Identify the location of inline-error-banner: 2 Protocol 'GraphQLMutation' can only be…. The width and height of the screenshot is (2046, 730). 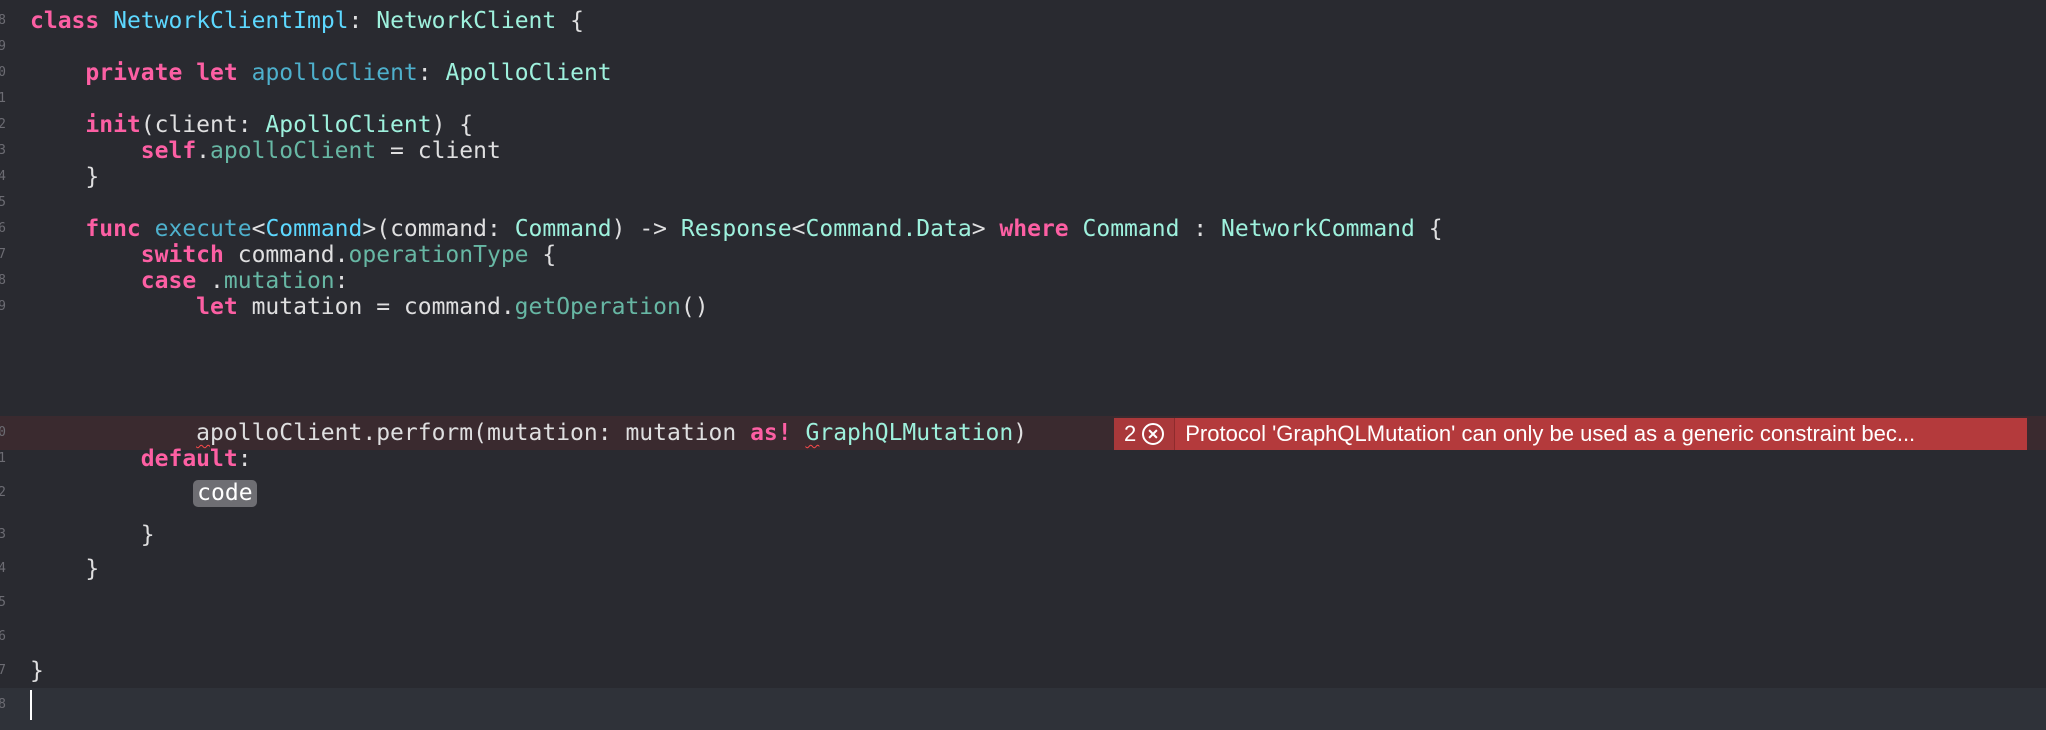
(1570, 434).